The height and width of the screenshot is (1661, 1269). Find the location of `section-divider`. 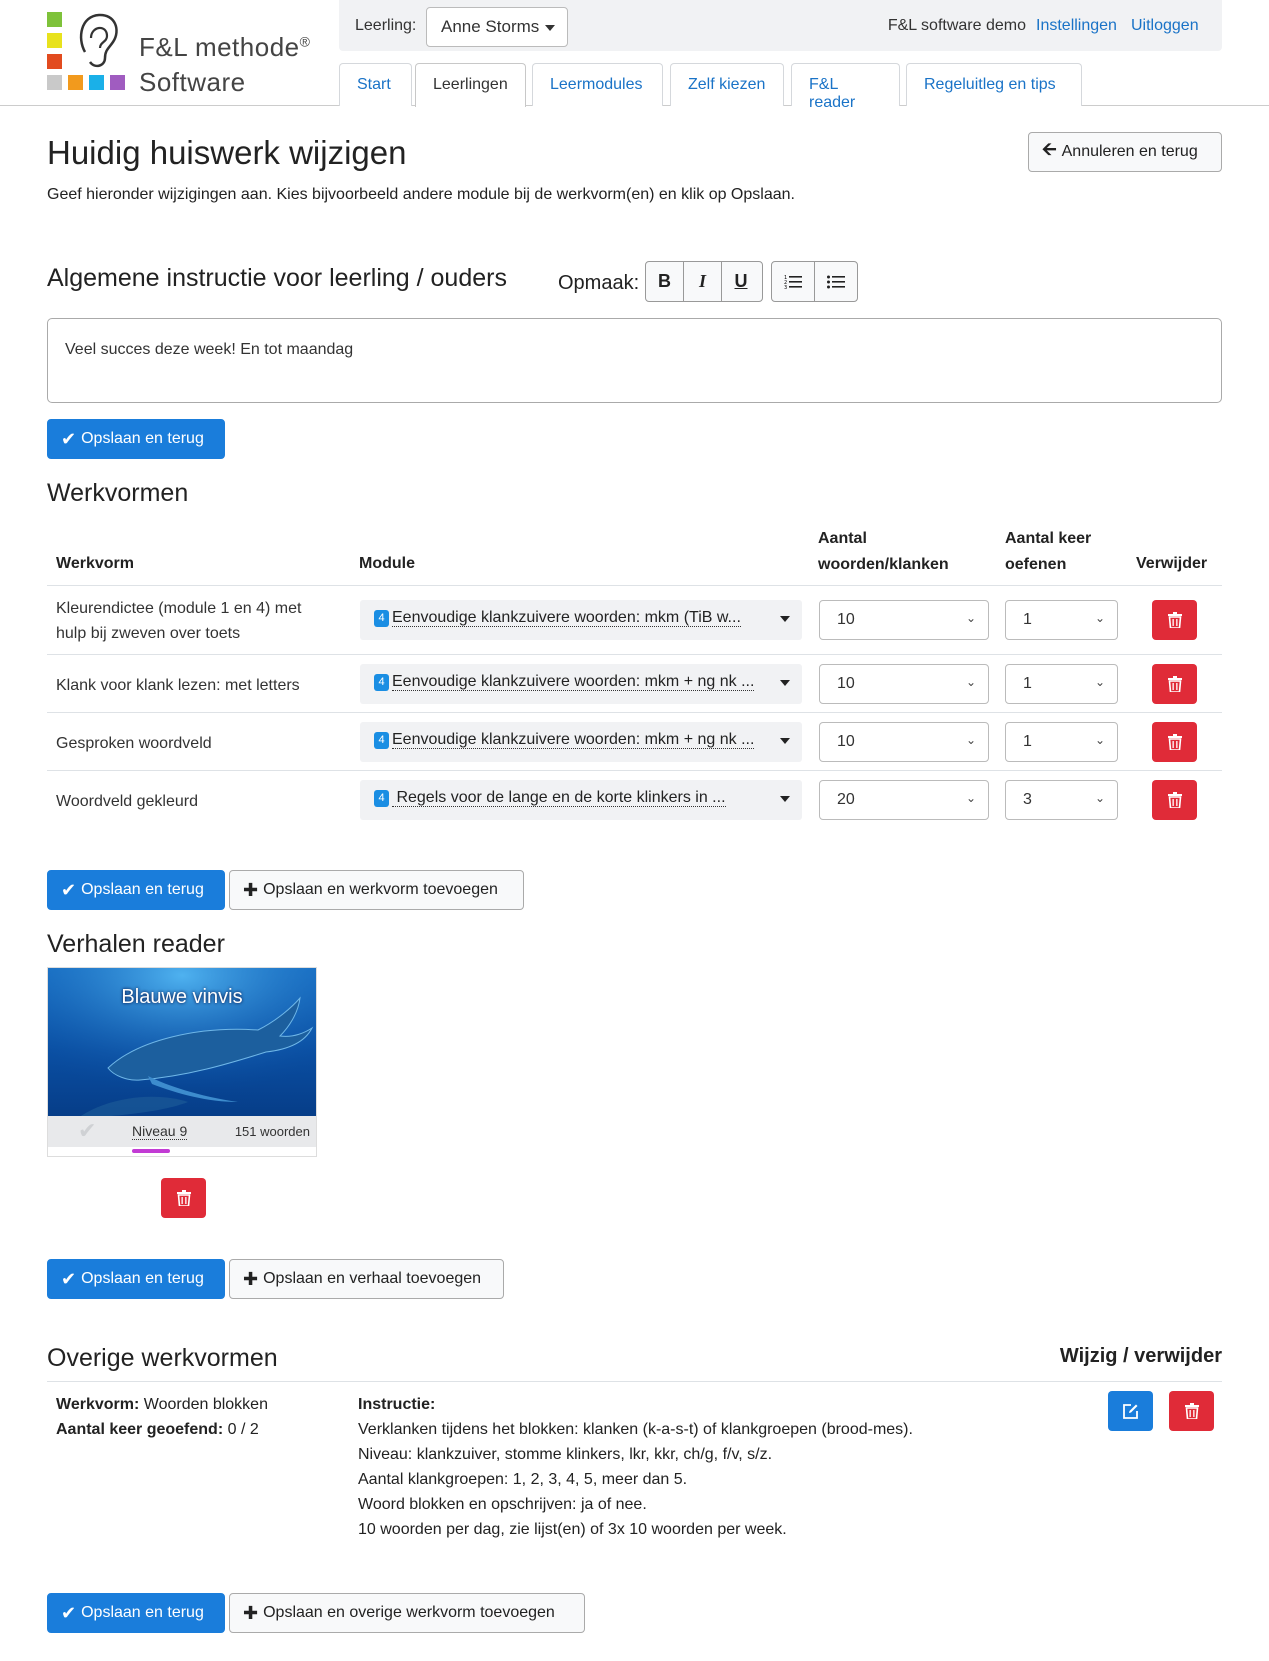

section-divider is located at coordinates (634, 1381).